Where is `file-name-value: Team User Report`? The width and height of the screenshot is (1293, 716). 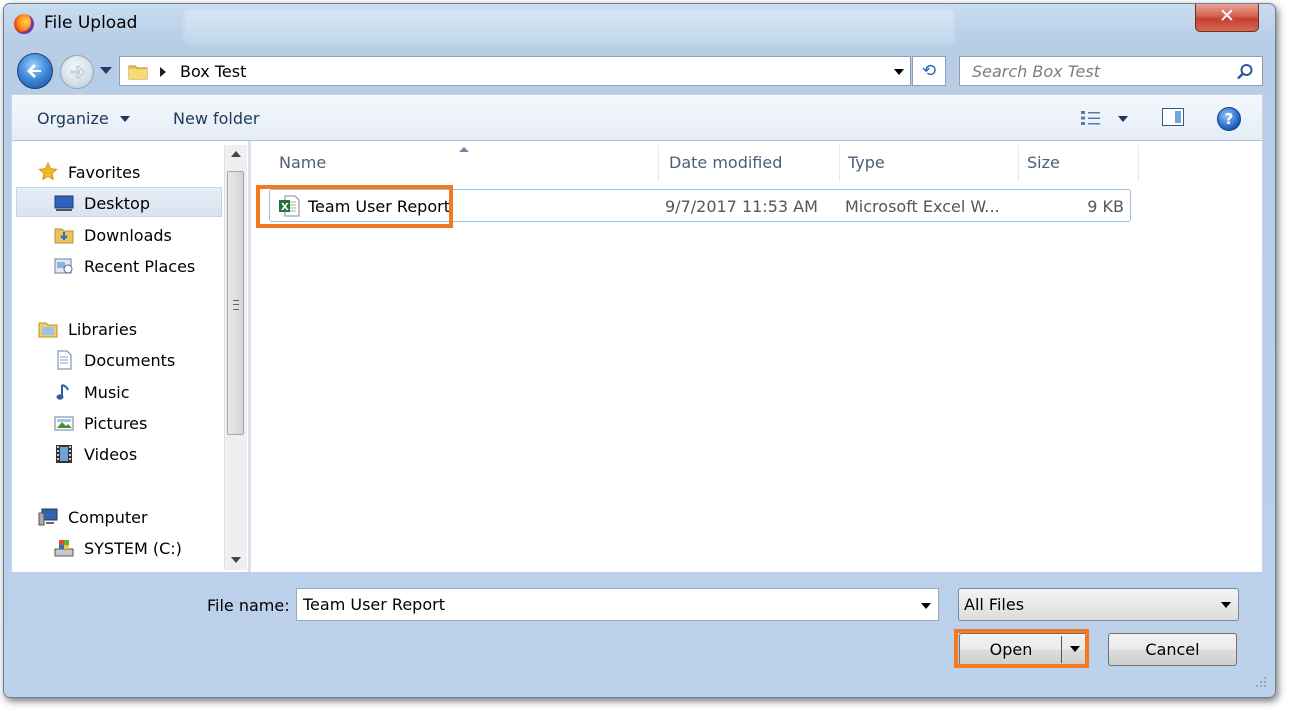 file-name-value: Team User Report is located at coordinates (374, 604).